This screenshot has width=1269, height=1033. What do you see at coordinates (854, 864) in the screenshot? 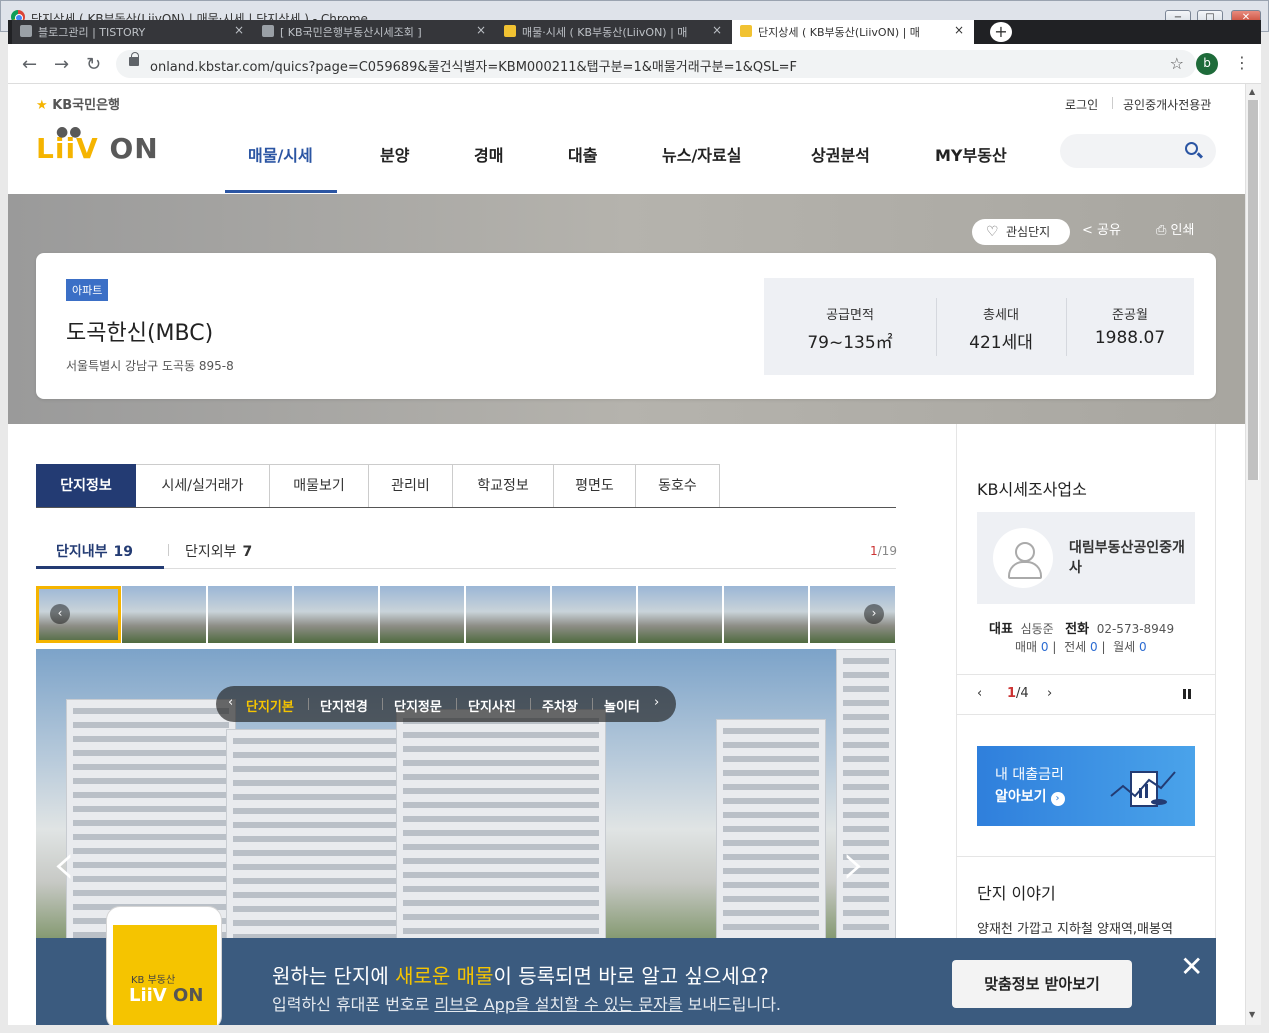
I see `photo-next-arrow-icon: ›` at bounding box center [854, 864].